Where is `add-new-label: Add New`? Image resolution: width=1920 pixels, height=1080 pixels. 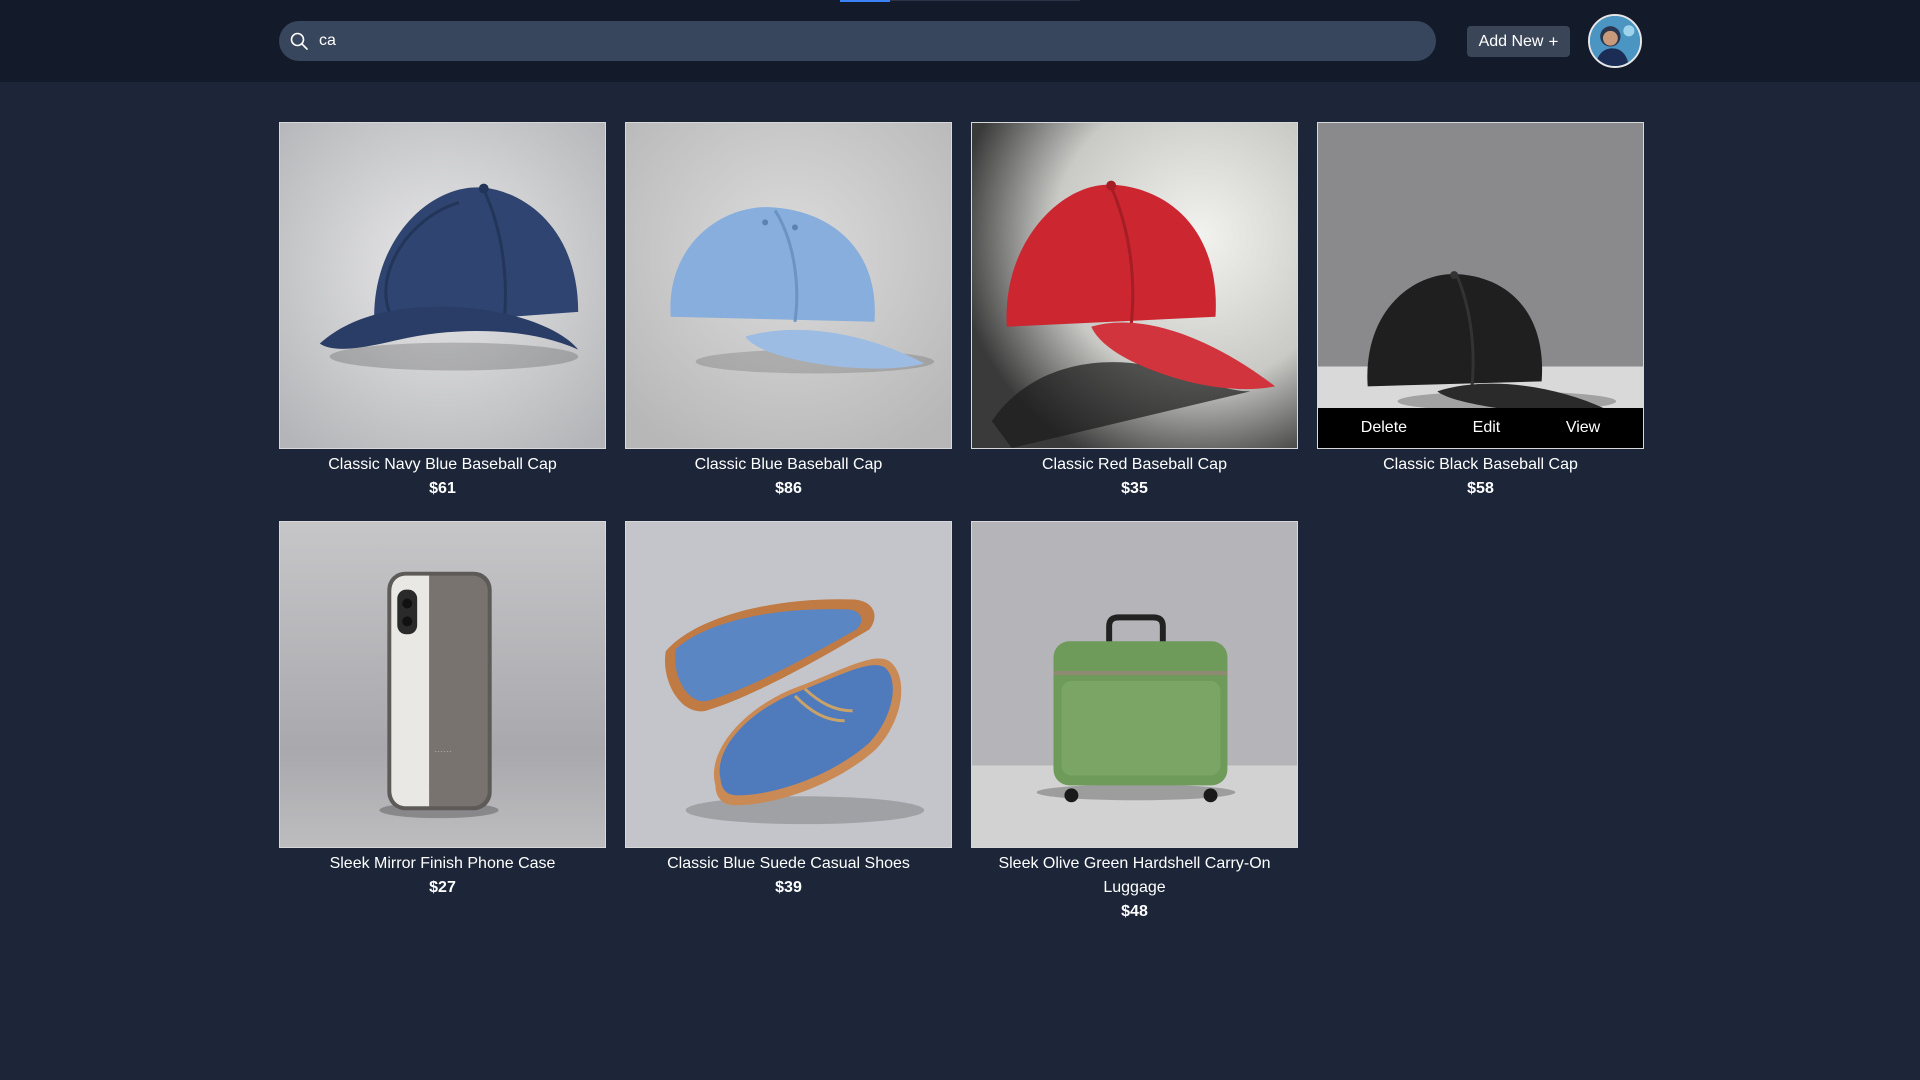
add-new-label: Add New is located at coordinates (1511, 41).